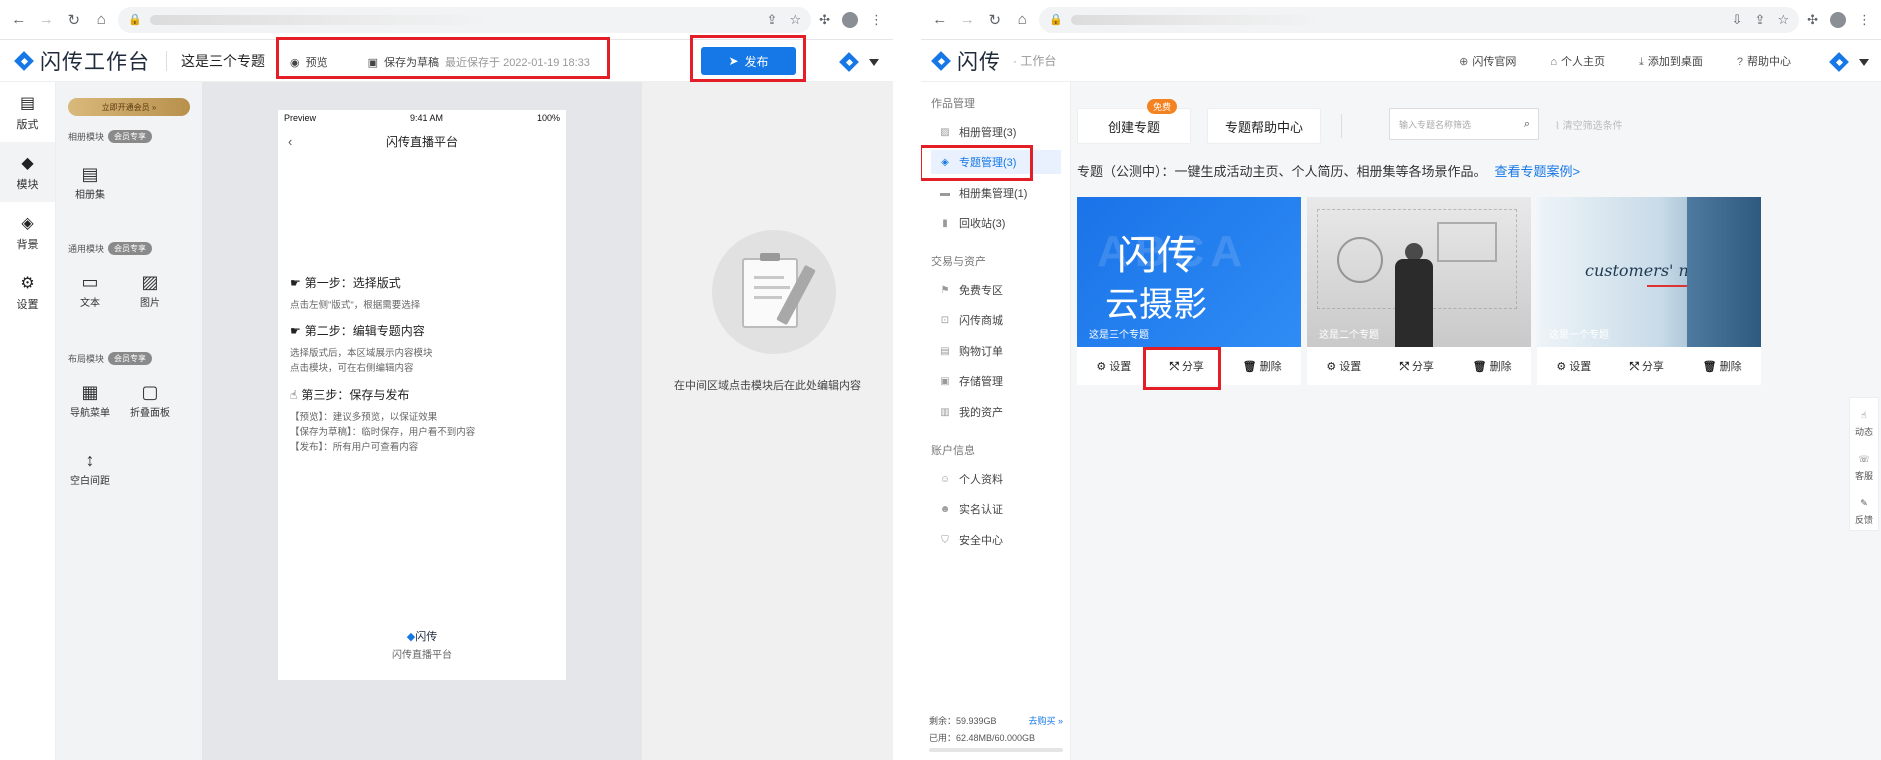  What do you see at coordinates (294, 394) in the screenshot?
I see `pointing-hand-icon: ☝` at bounding box center [294, 394].